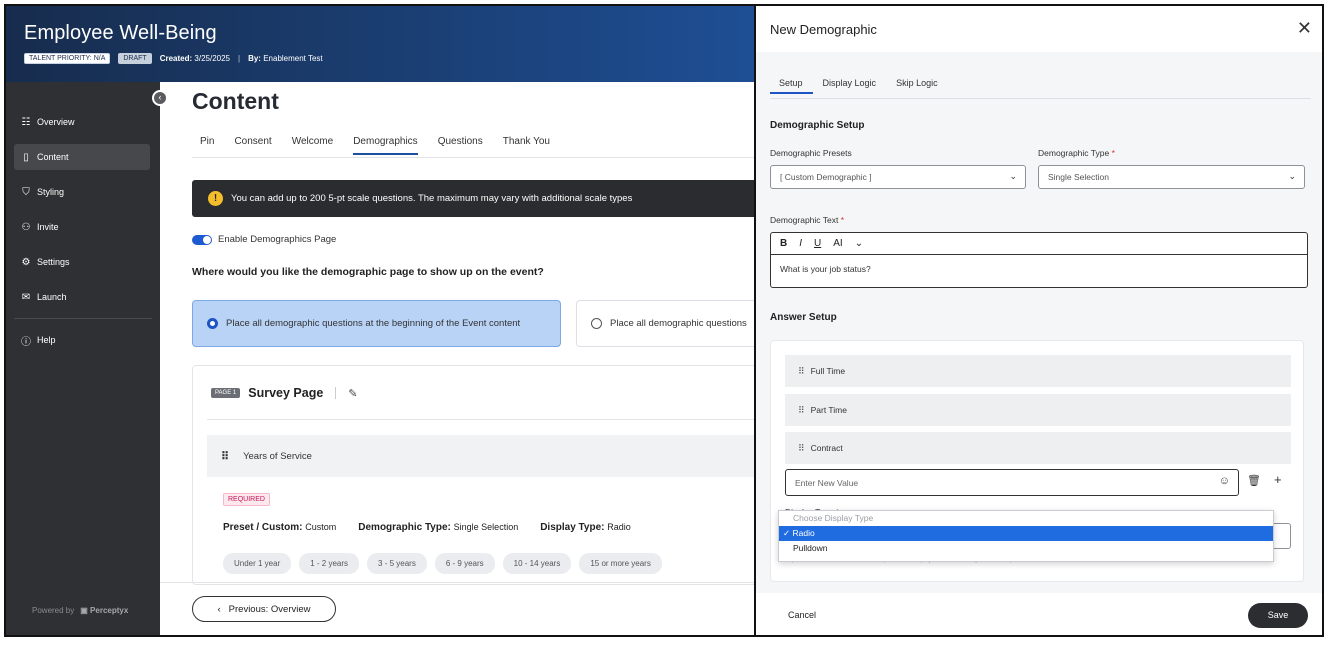 This screenshot has height=647, width=1327. I want to click on footer-divider, so click(463, 582).